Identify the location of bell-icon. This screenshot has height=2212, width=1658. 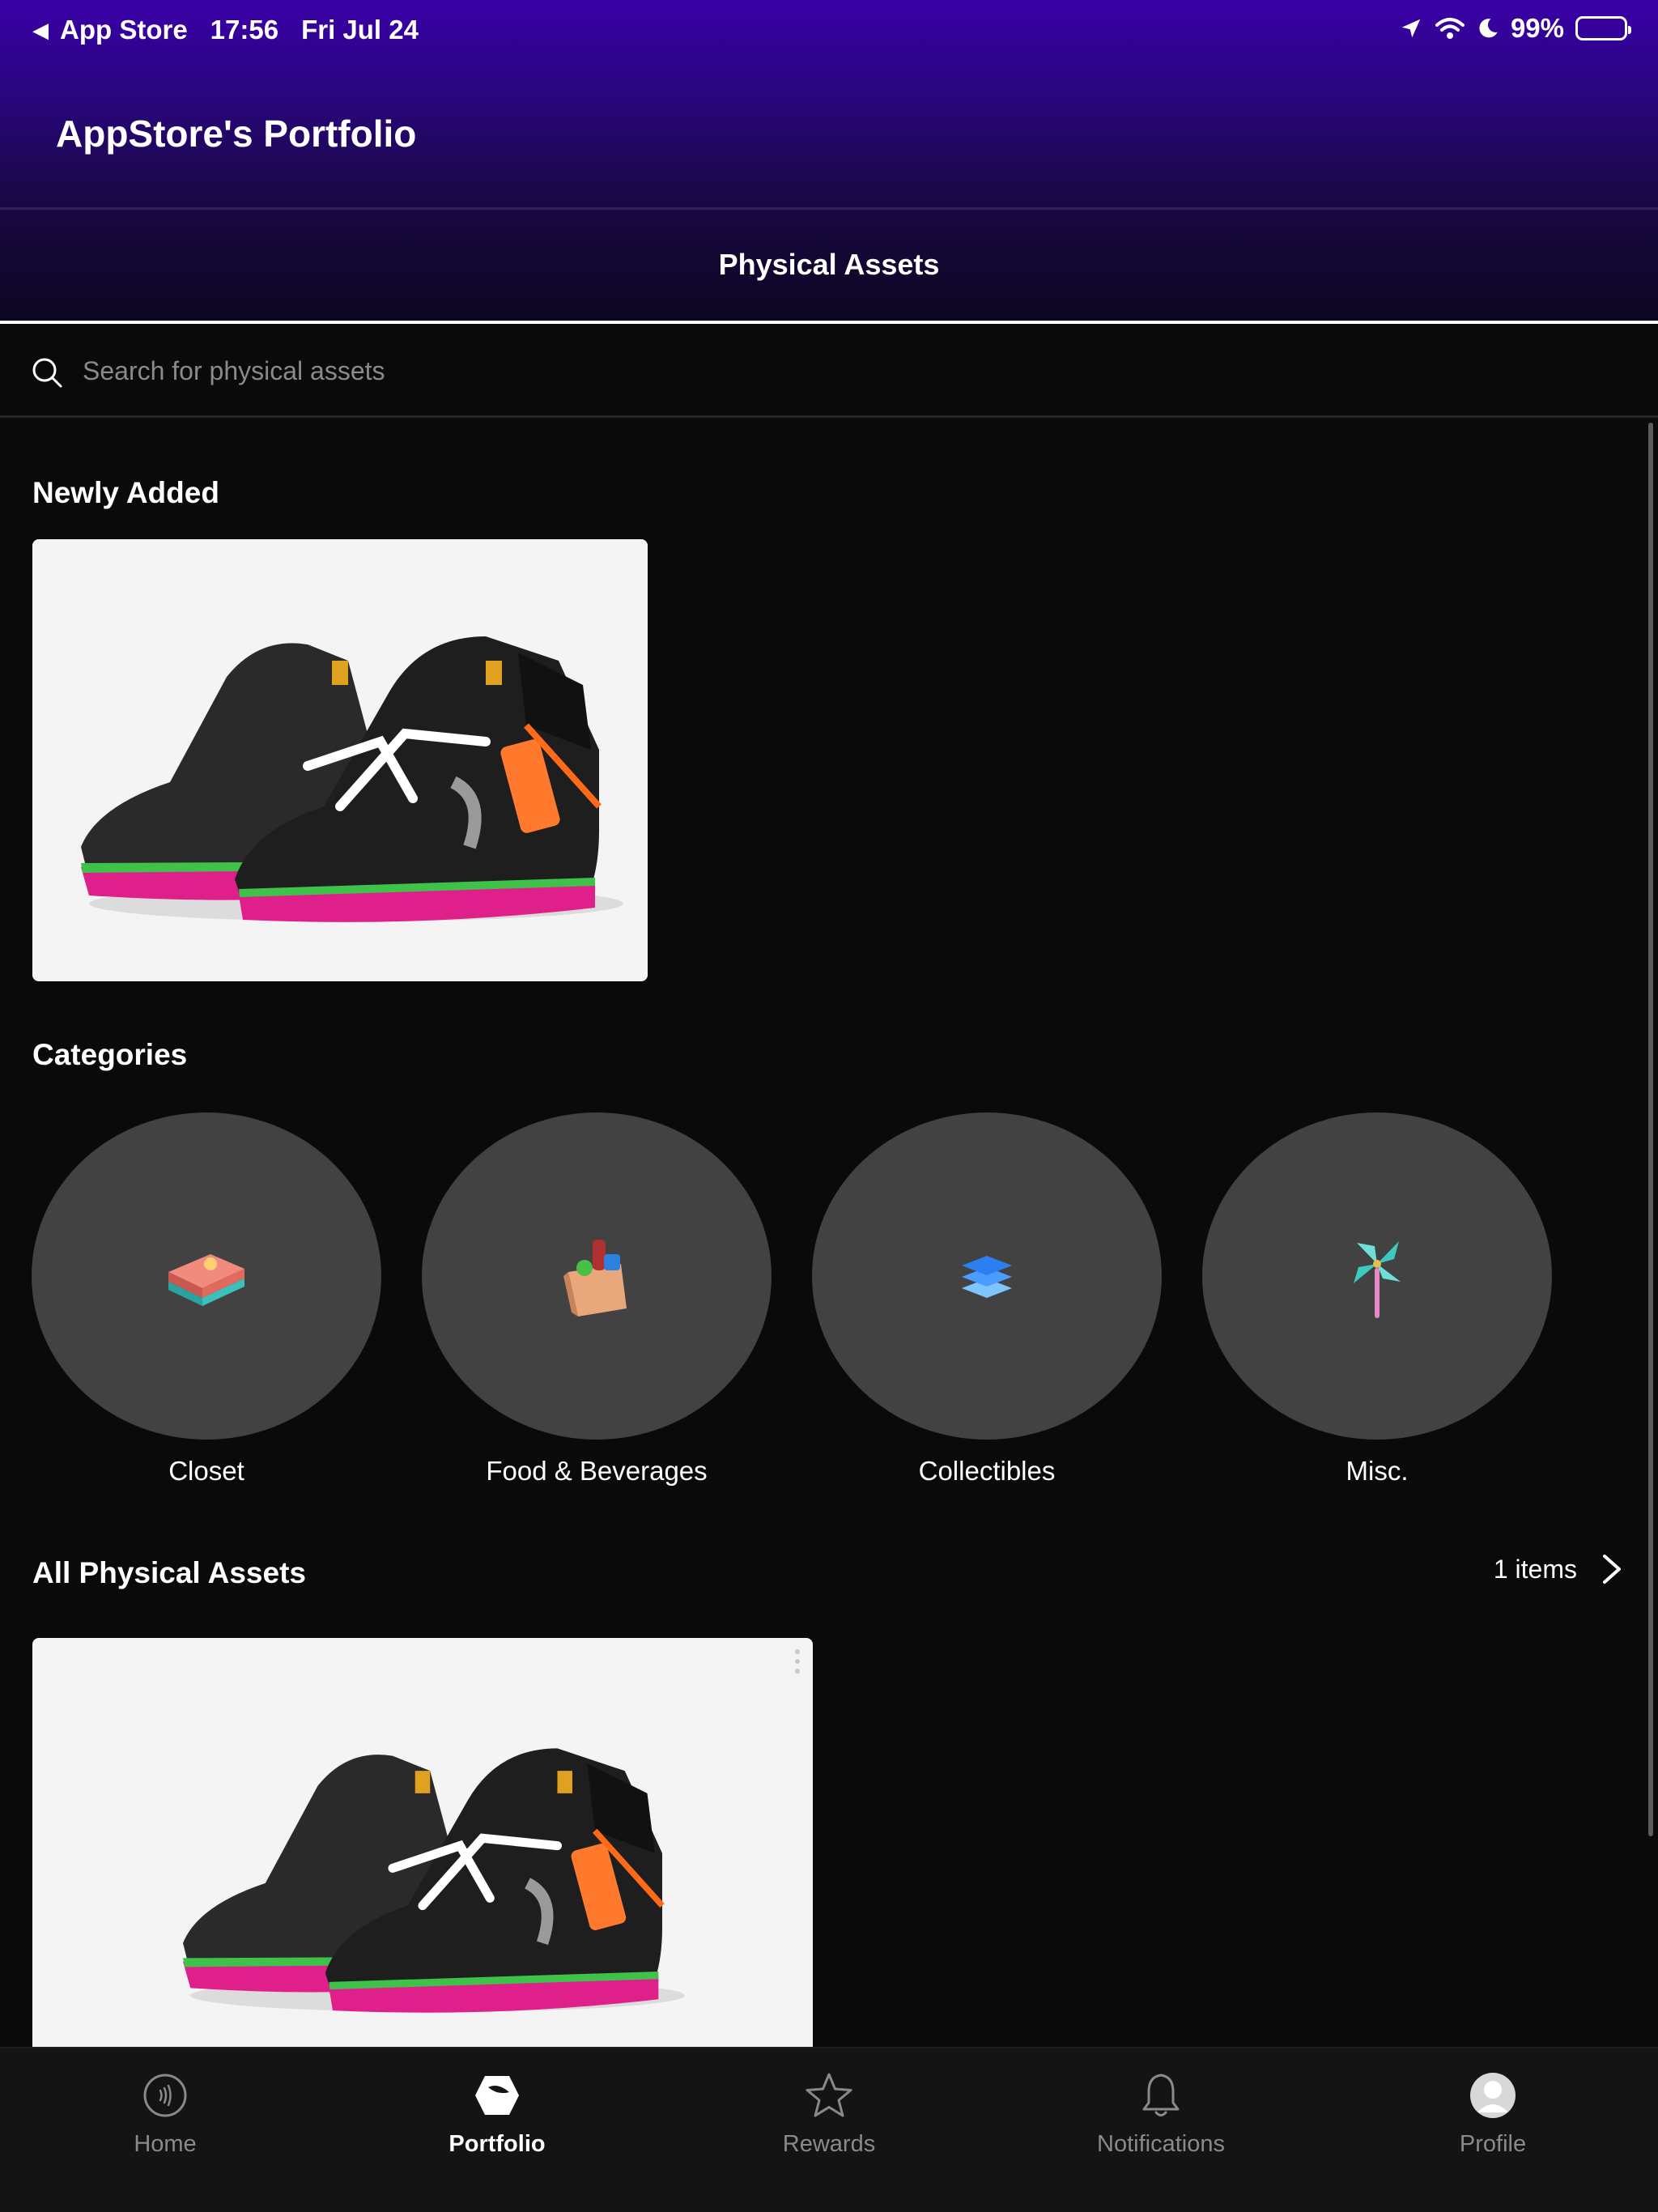
(1161, 2095).